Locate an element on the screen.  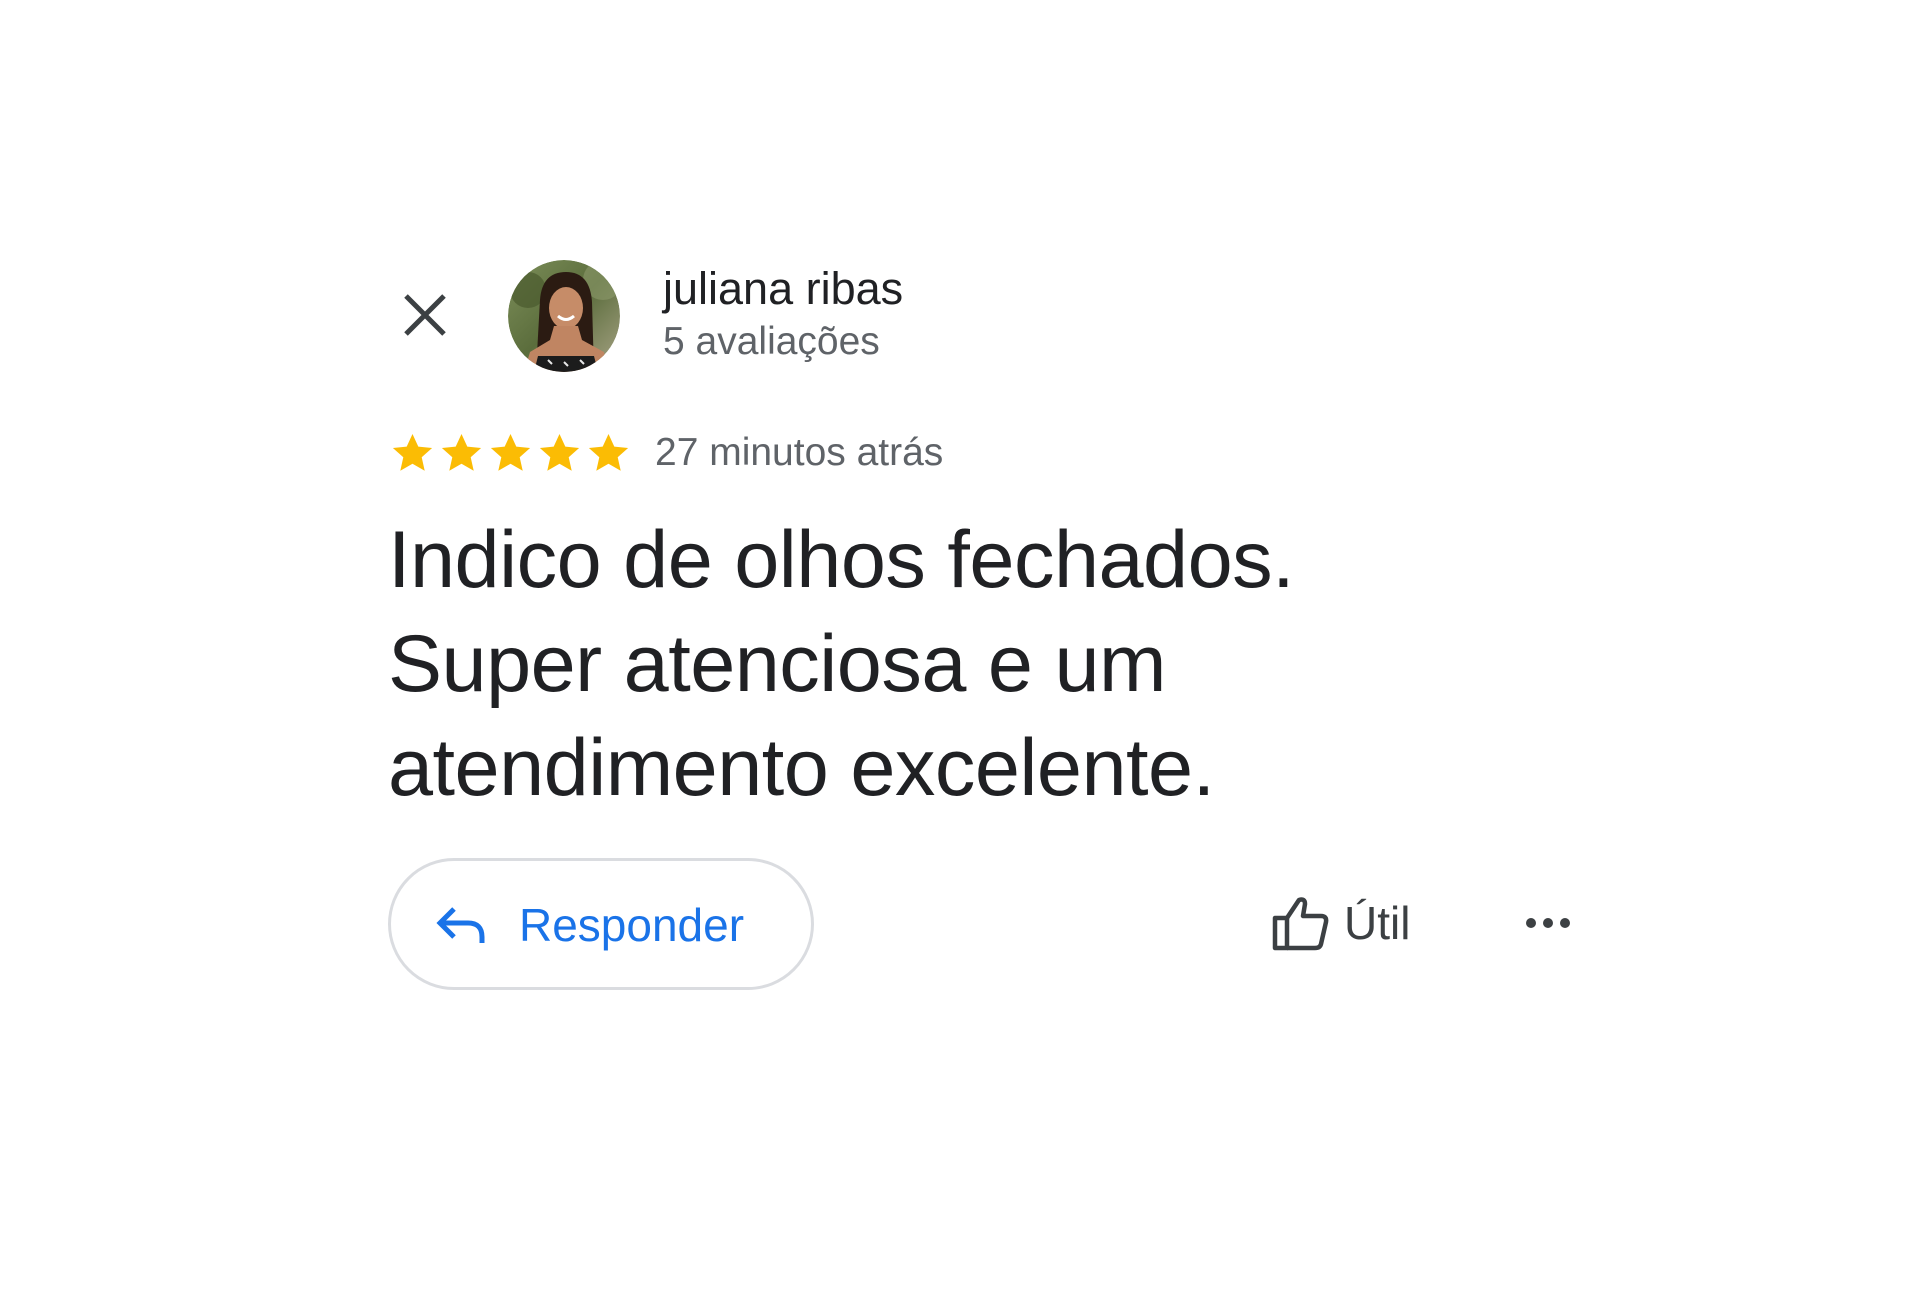
reply-arrow-icon is located at coordinates (460, 925).